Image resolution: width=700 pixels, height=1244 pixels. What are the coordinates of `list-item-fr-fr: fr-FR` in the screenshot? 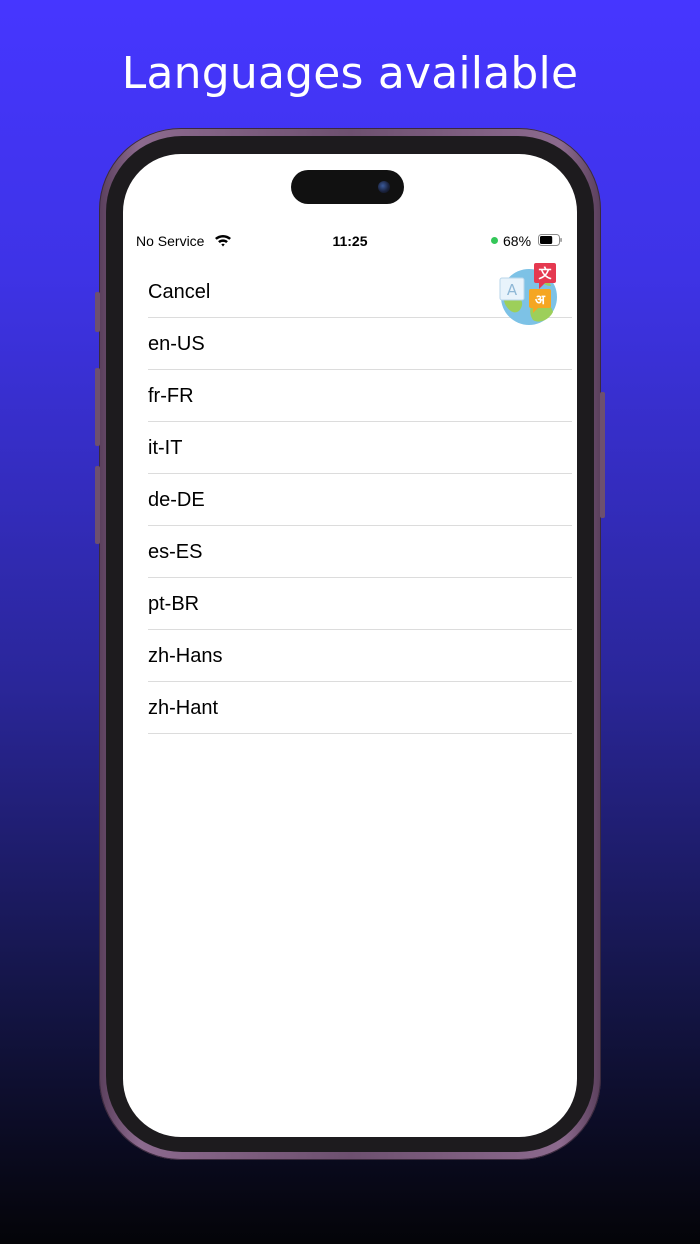 It's located at (360, 396).